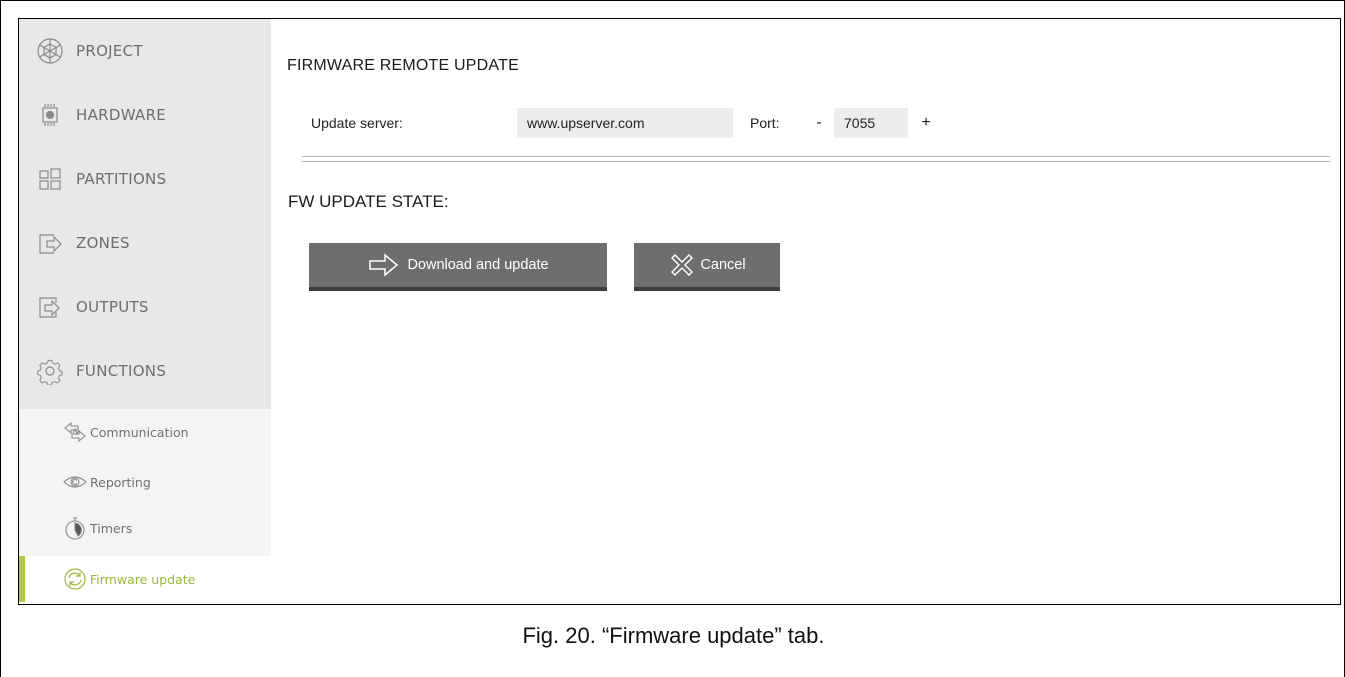  I want to click on sub-item-label: Communication, so click(139, 432).